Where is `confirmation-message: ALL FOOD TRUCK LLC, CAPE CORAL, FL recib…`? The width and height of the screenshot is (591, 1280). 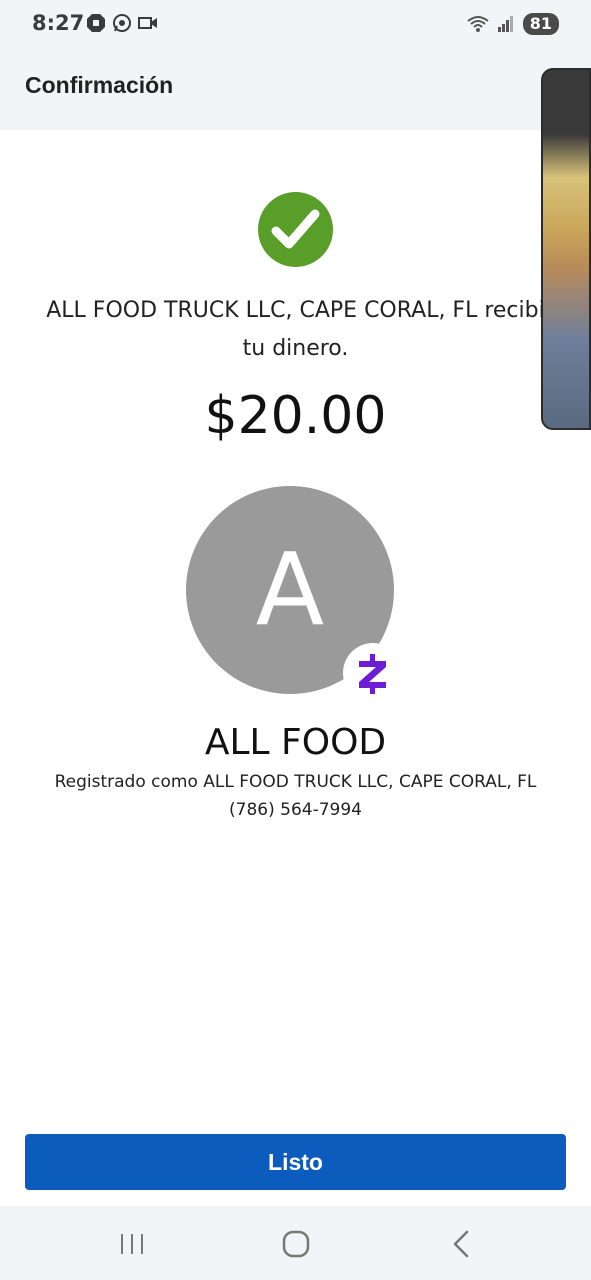
confirmation-message: ALL FOOD TRUCK LLC, CAPE CORAL, FL recib… is located at coordinates (295, 330).